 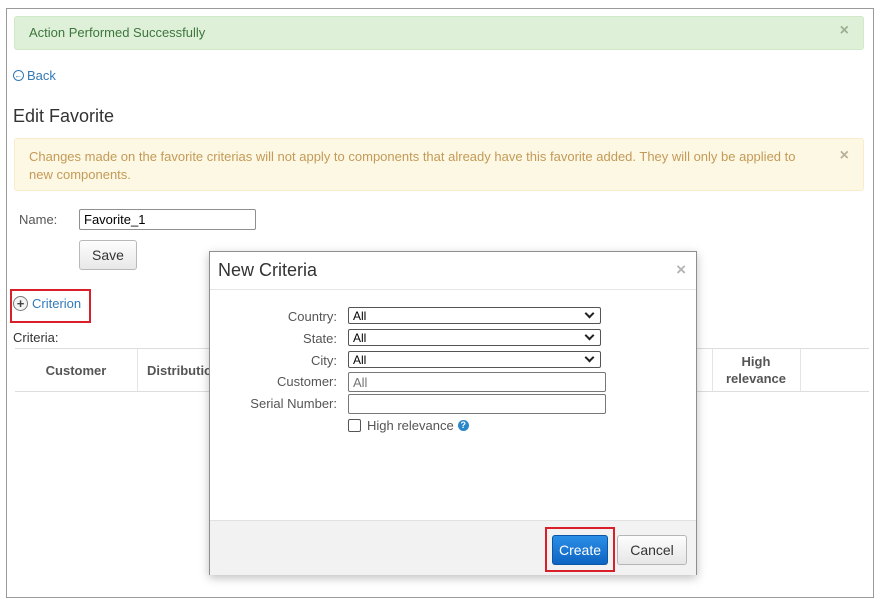 I want to click on state-select: All, so click(x=474, y=337).